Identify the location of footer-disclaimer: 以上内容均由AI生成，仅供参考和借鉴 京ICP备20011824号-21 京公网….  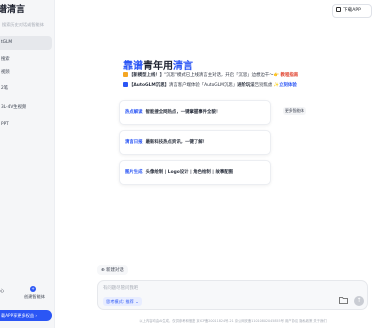
(233, 321).